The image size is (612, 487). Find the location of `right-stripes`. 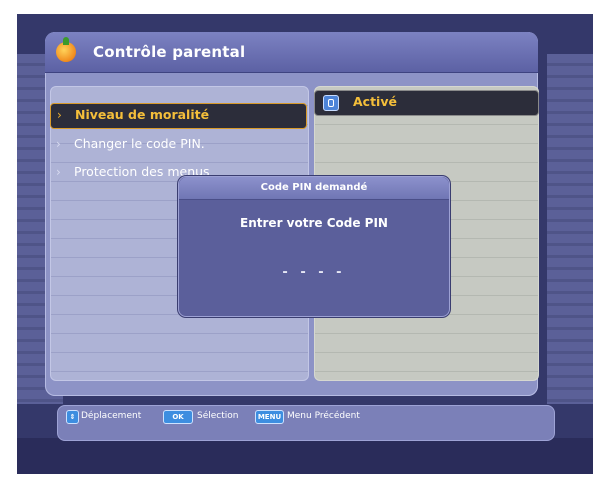

right-stripes is located at coordinates (570, 229).